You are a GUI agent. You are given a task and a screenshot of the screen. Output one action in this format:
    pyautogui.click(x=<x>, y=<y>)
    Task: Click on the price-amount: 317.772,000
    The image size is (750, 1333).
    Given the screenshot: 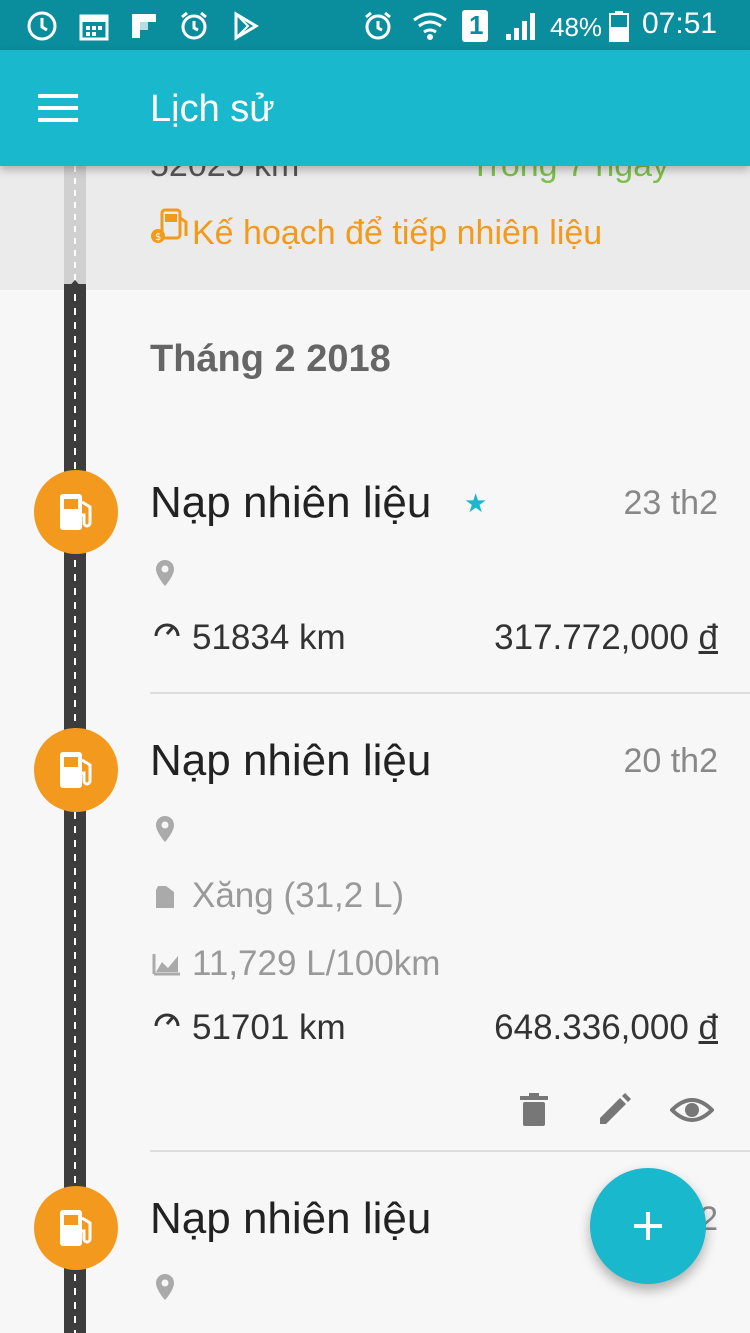 What is the action you would take?
    pyautogui.click(x=591, y=637)
    